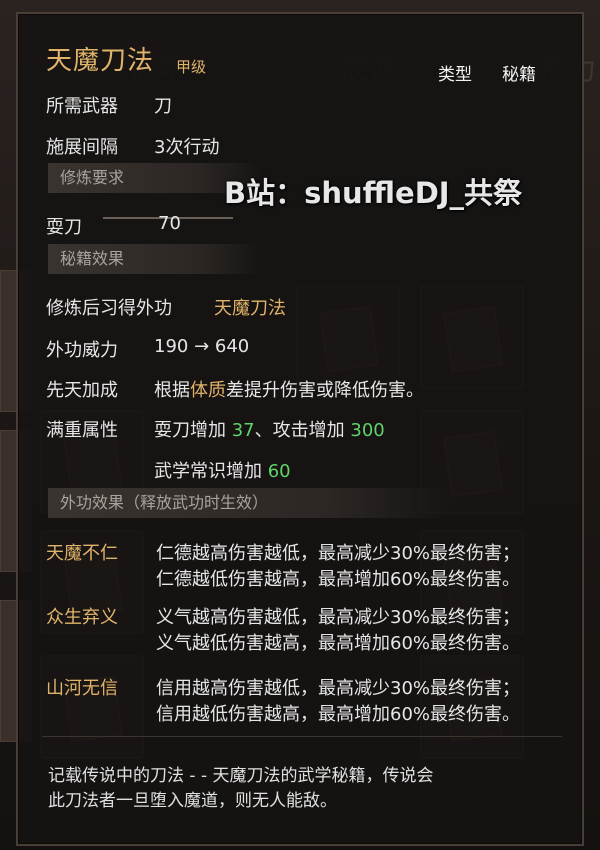 The height and width of the screenshot is (850, 600). I want to click on weapon-label: 所需武器, so click(82, 106).